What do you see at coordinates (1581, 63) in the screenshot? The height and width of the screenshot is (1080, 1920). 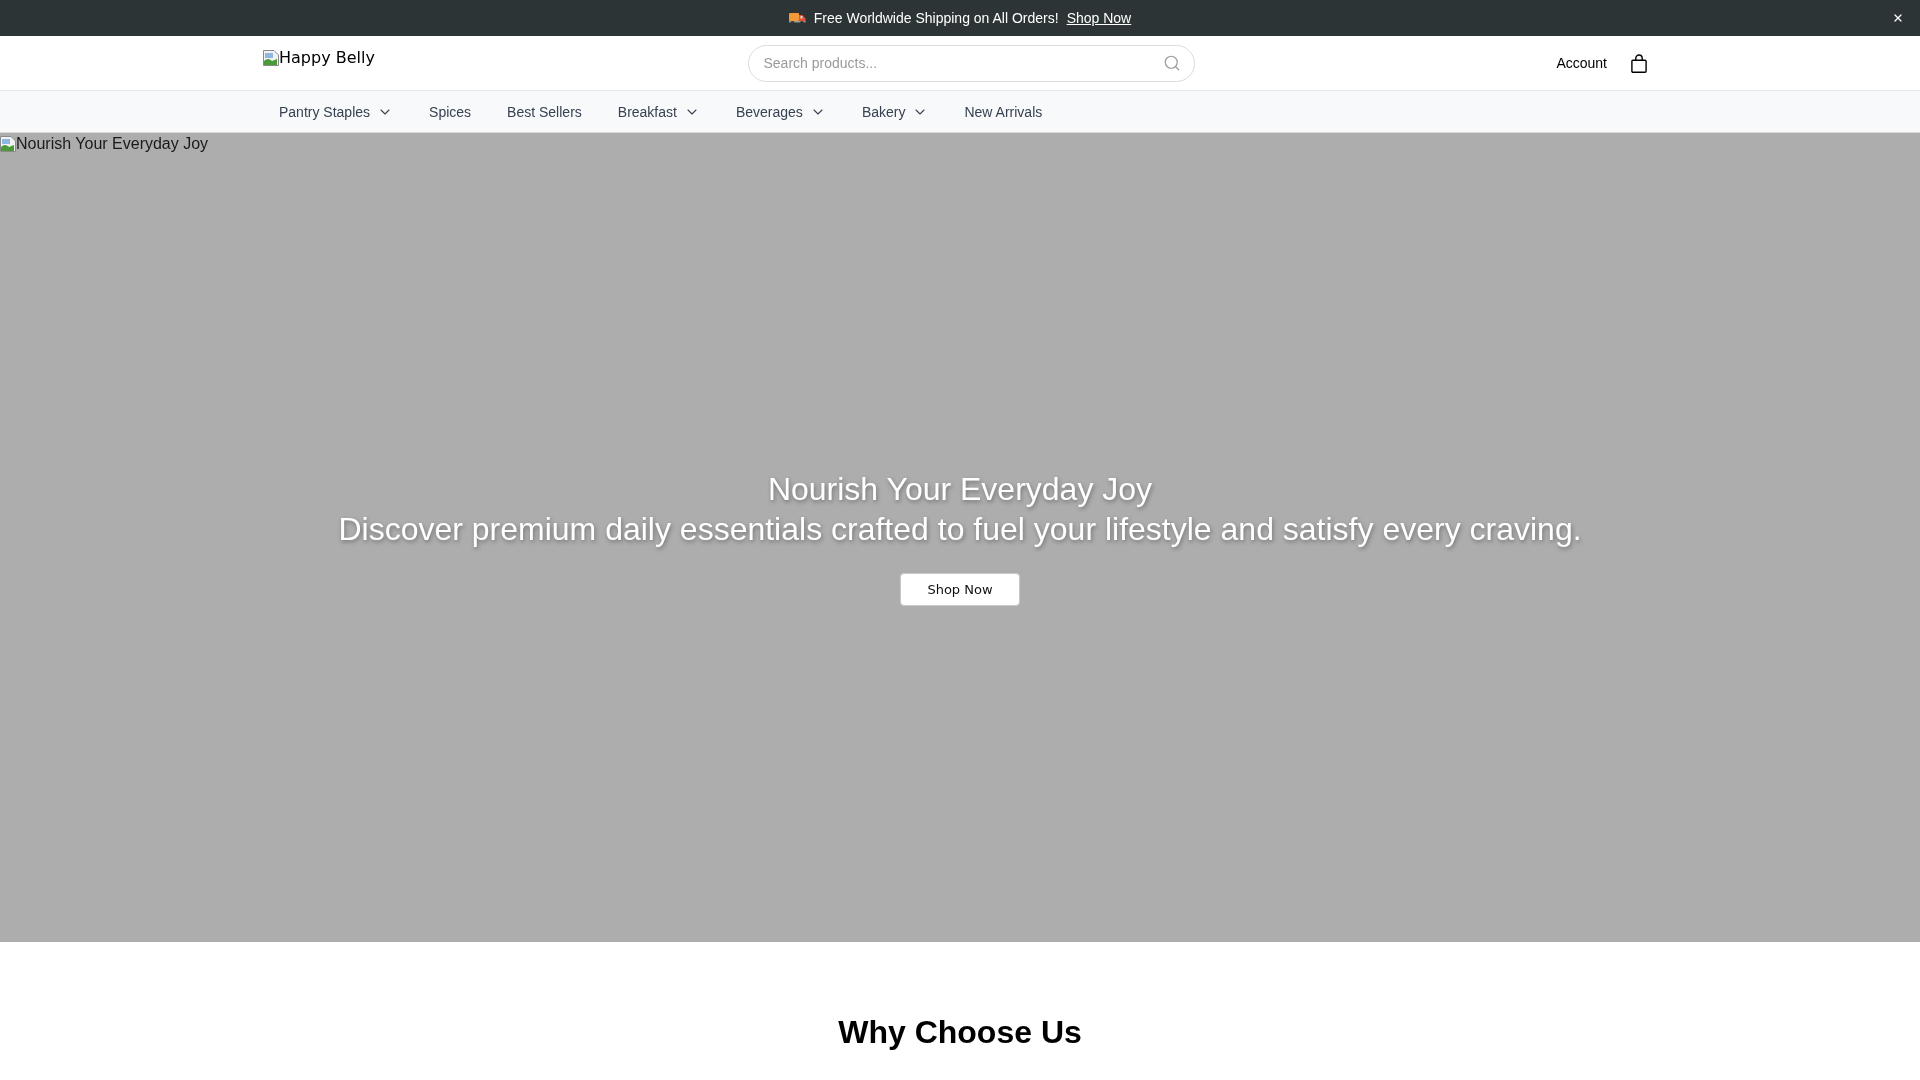 I see `account-link: Account` at bounding box center [1581, 63].